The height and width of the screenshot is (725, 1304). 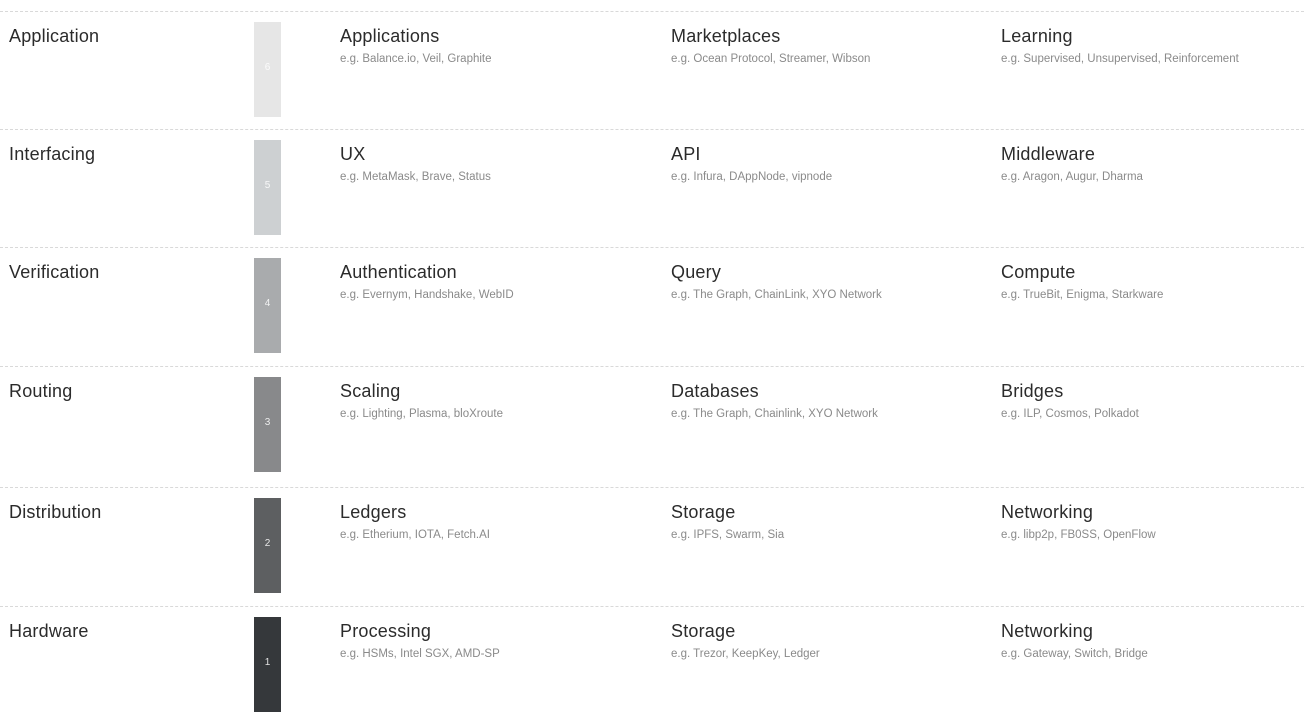 I want to click on layer-name: Routing, so click(x=41, y=391).